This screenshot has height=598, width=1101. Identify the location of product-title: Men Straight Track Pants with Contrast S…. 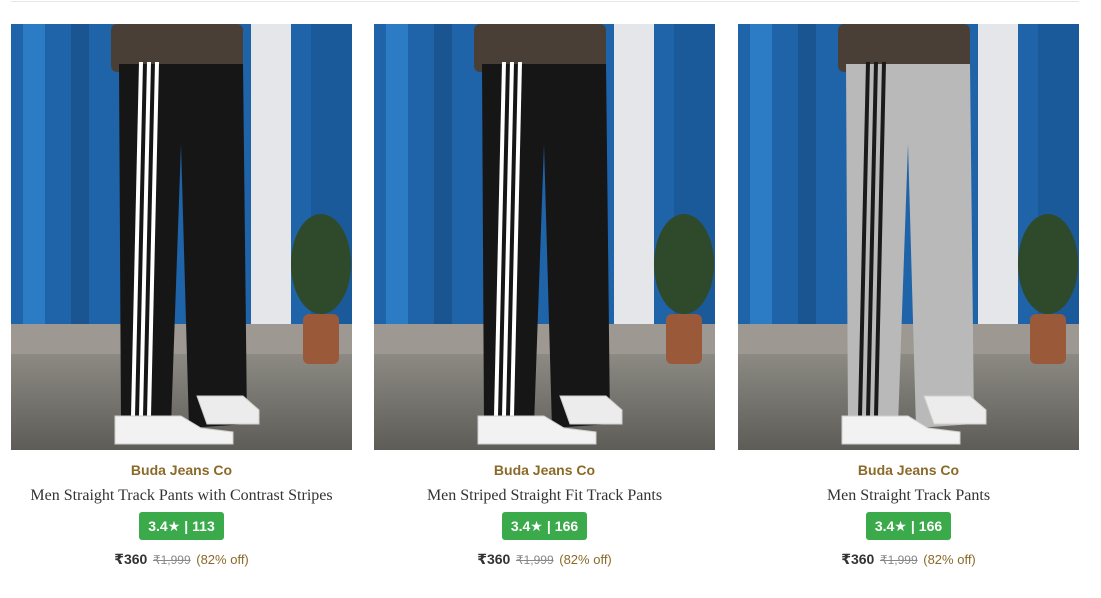
(181, 495).